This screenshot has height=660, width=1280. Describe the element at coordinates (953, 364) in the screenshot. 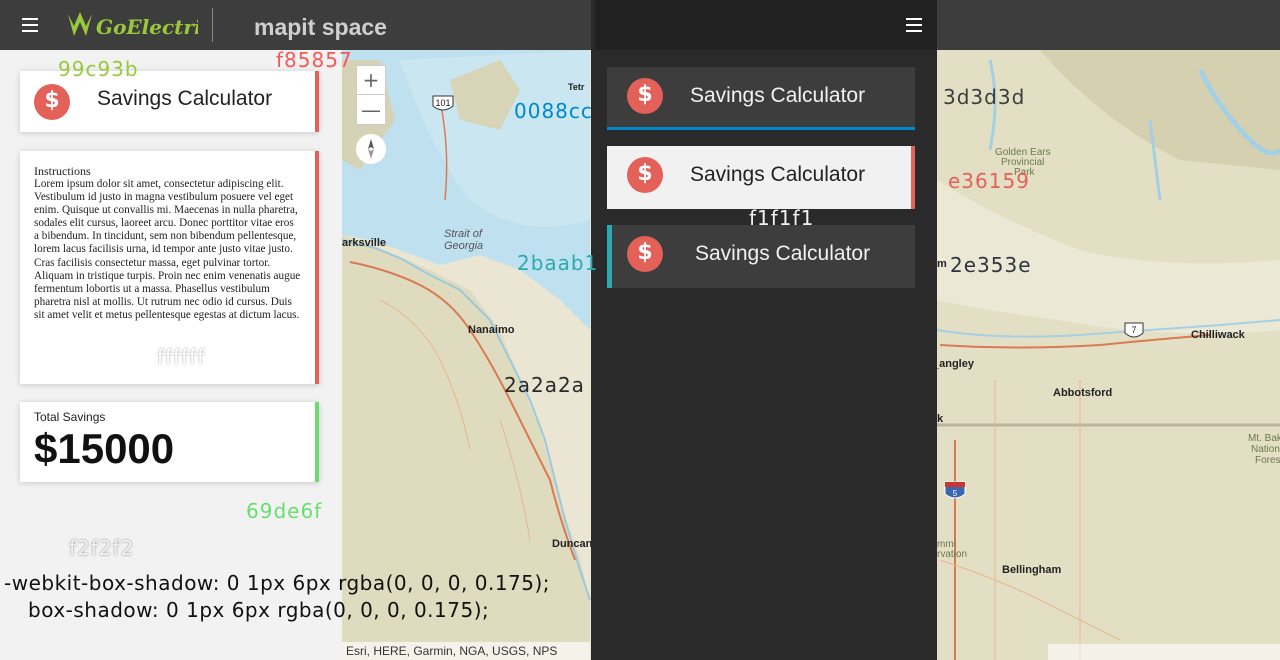

I see `map-label-langley: _angley` at that location.